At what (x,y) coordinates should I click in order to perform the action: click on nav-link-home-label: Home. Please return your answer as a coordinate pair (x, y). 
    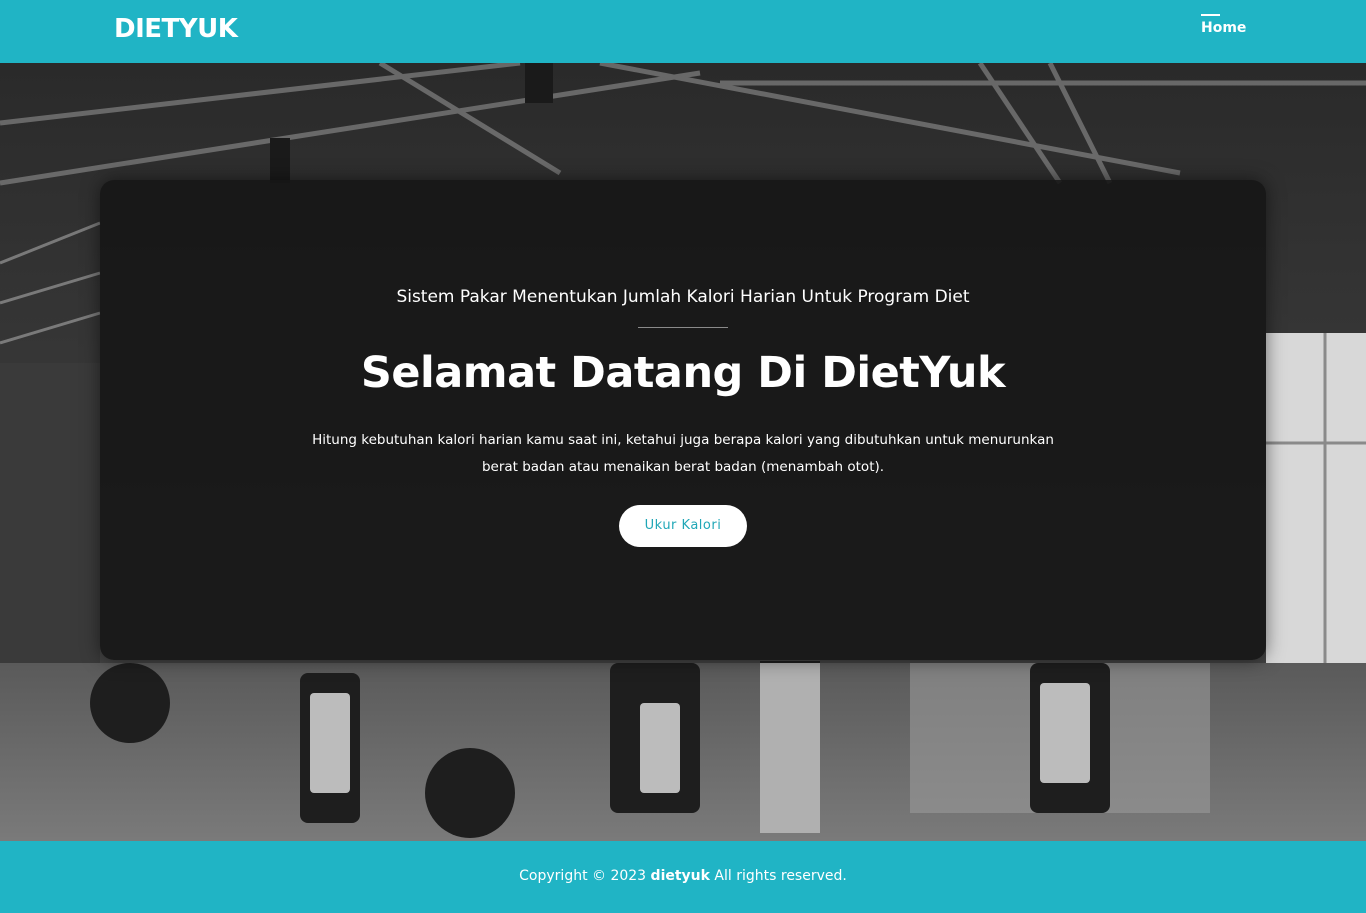
    Looking at the image, I should click on (1224, 28).